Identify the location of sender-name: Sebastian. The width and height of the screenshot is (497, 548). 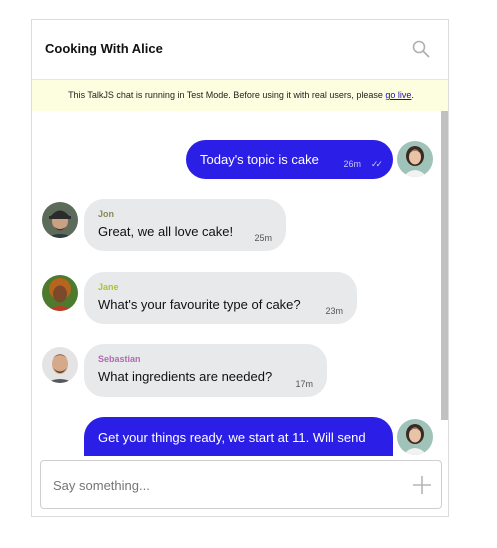
(119, 359).